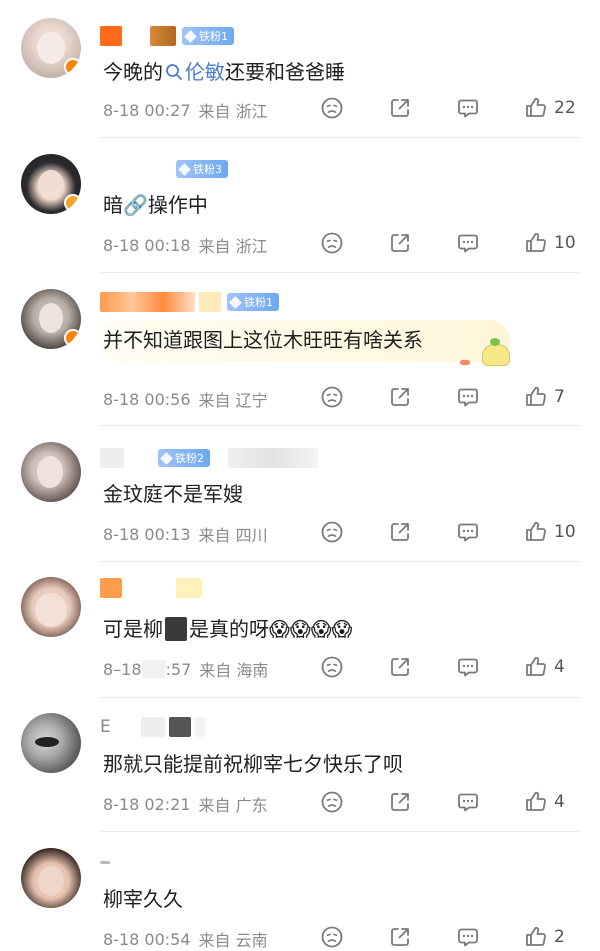  I want to click on like-button: 22, so click(551, 108).